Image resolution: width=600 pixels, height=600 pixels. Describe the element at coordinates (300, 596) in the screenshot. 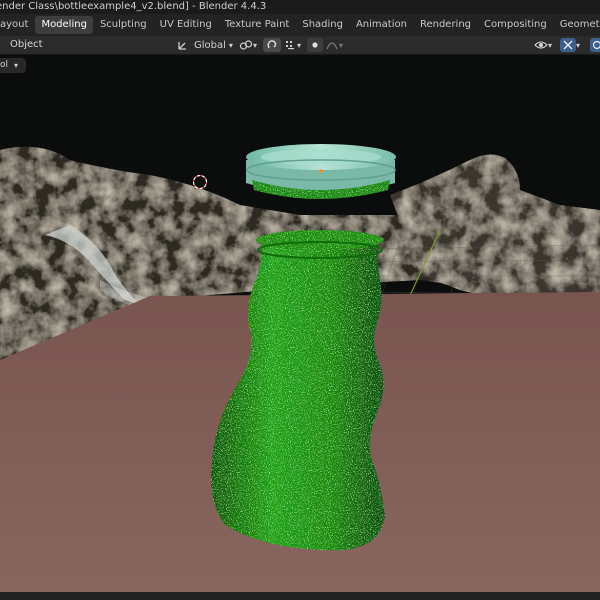

I see `status-bar` at that location.